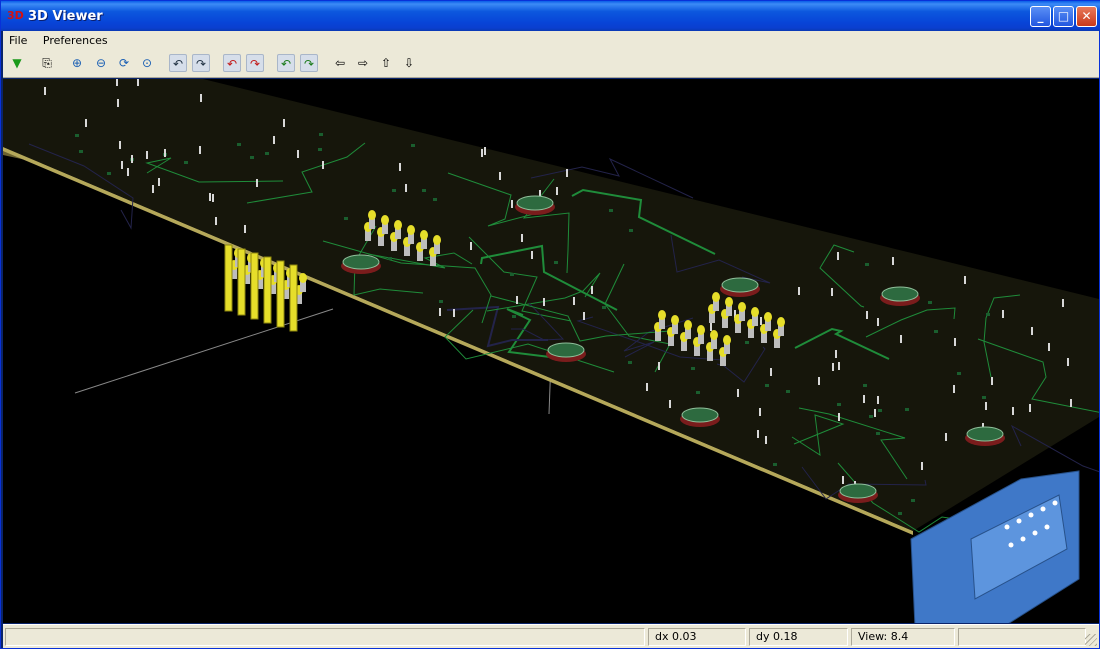 Image resolution: width=1100 pixels, height=649 pixels. What do you see at coordinates (18, 39) in the screenshot?
I see `menu-file: File` at bounding box center [18, 39].